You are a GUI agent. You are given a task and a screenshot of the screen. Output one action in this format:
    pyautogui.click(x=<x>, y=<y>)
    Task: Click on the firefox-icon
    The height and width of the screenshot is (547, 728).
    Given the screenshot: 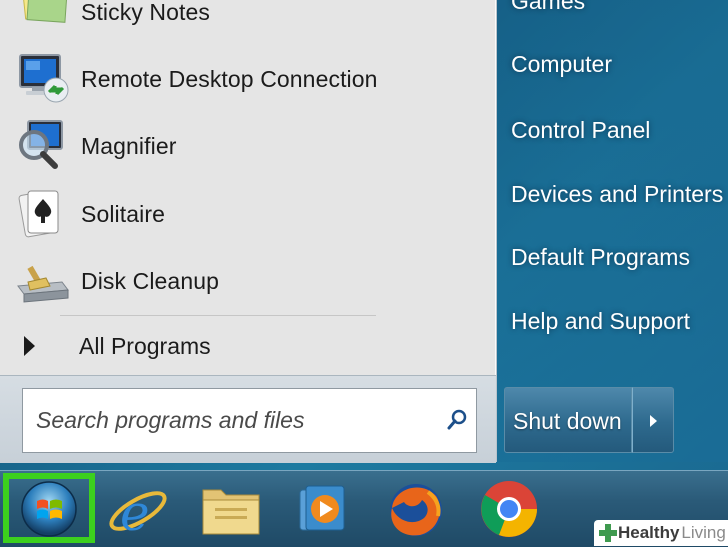 What is the action you would take?
    pyautogui.click(x=416, y=509)
    